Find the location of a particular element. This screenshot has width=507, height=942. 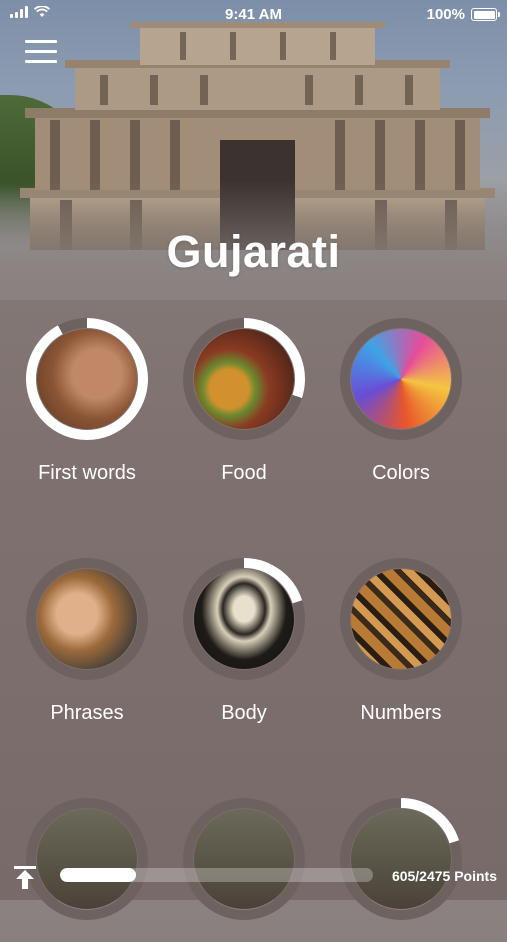

category-label: Food is located at coordinates (244, 473).